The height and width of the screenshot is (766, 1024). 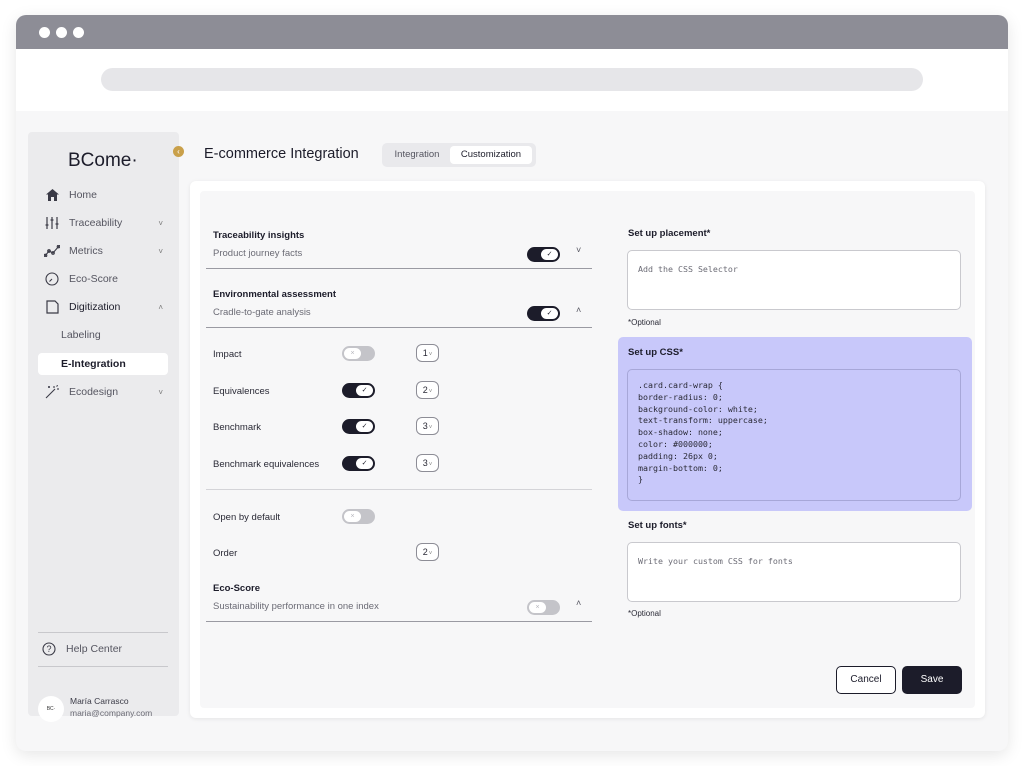 What do you see at coordinates (111, 713) in the screenshot?
I see `user-email: maria@company.com` at bounding box center [111, 713].